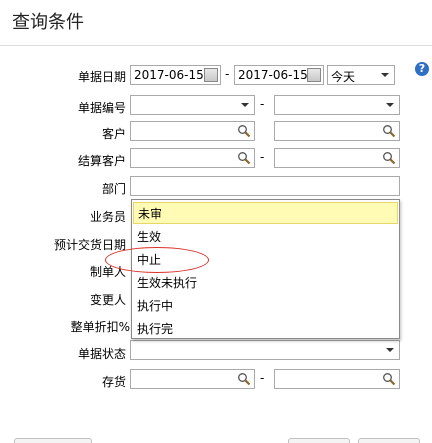 Image resolution: width=432 pixels, height=443 pixels. What do you see at coordinates (89, 245) in the screenshot?
I see `est-delivery-label: 预计交货日期` at bounding box center [89, 245].